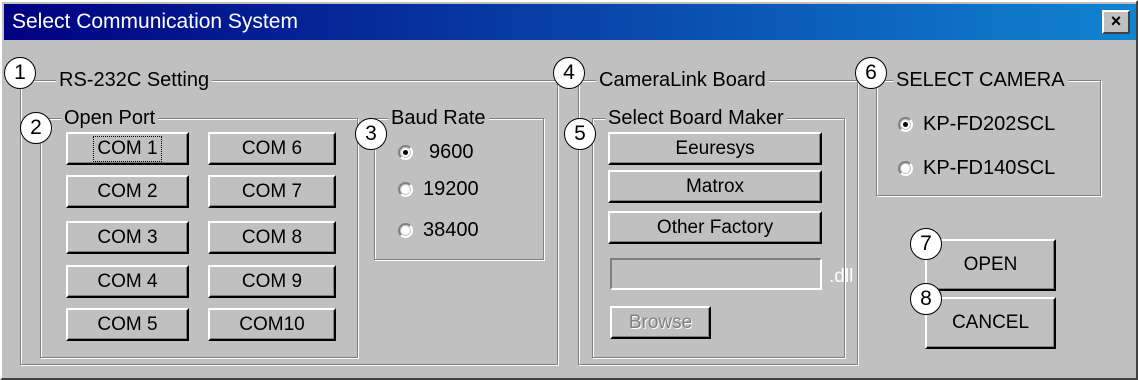 This screenshot has height=380, width=1138. I want to click on callout-1: 1, so click(20, 73).